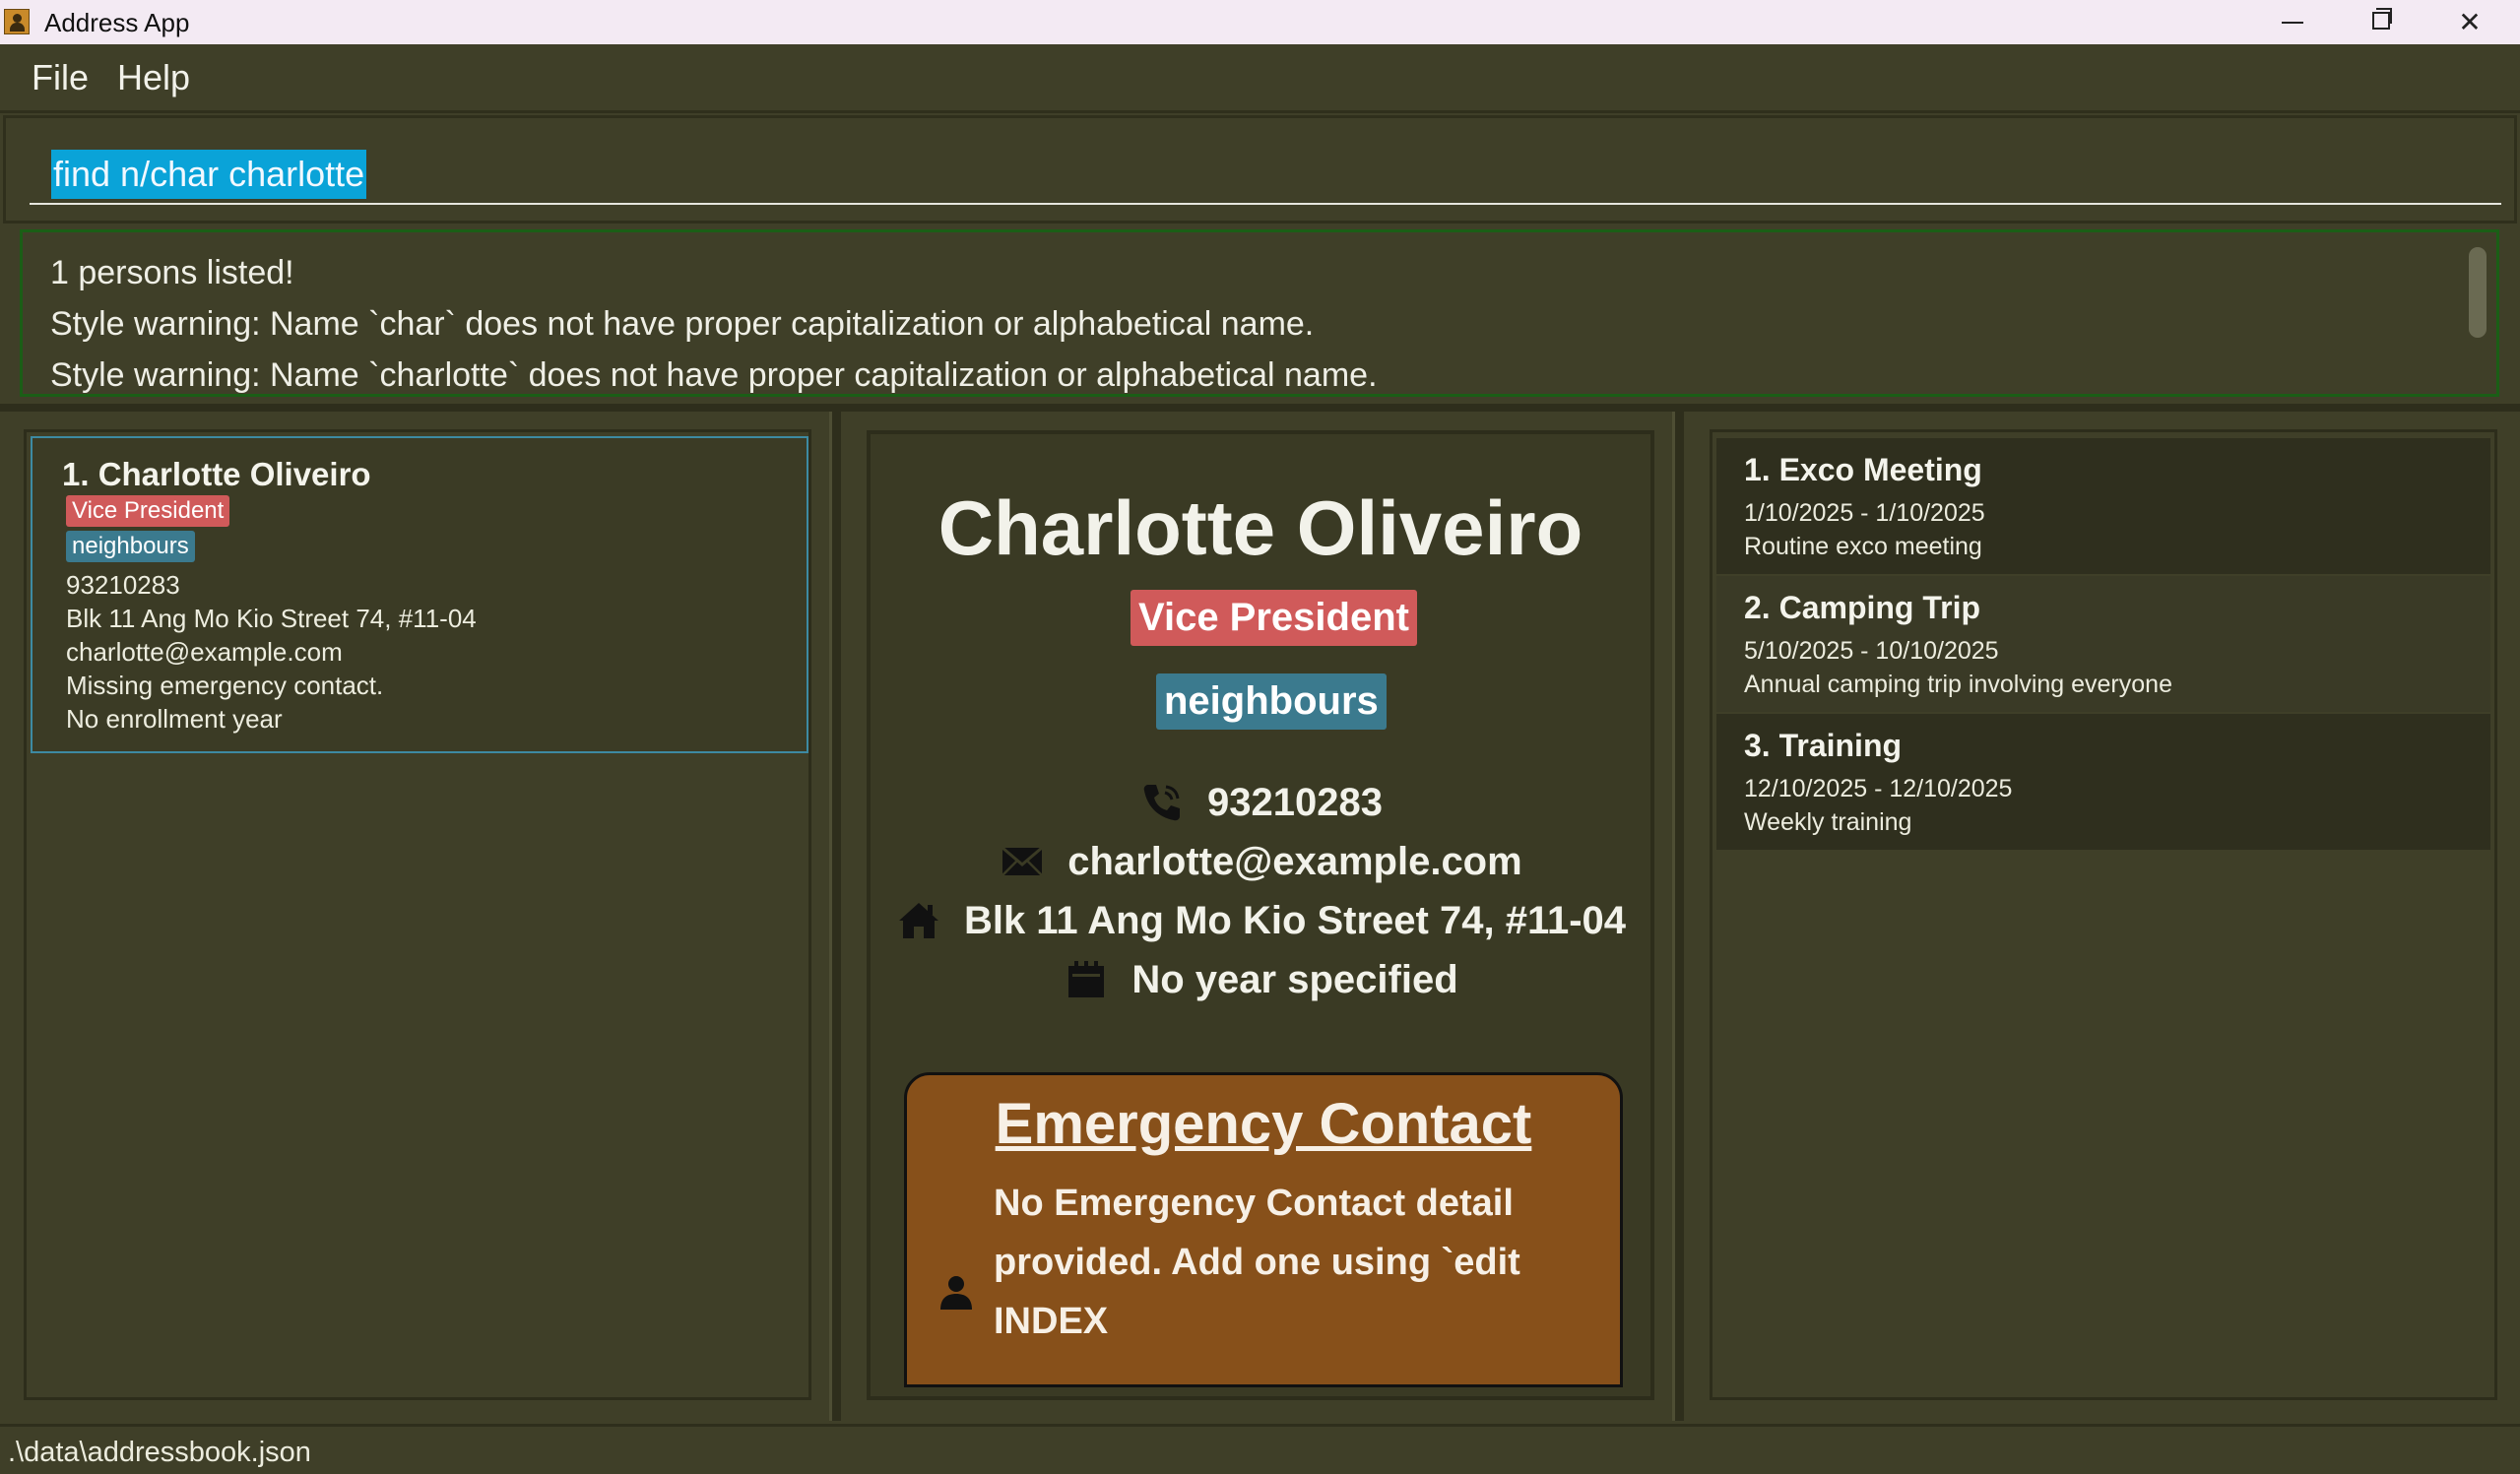 The height and width of the screenshot is (1474, 2520). What do you see at coordinates (60, 78) in the screenshot?
I see `menu-file: File` at bounding box center [60, 78].